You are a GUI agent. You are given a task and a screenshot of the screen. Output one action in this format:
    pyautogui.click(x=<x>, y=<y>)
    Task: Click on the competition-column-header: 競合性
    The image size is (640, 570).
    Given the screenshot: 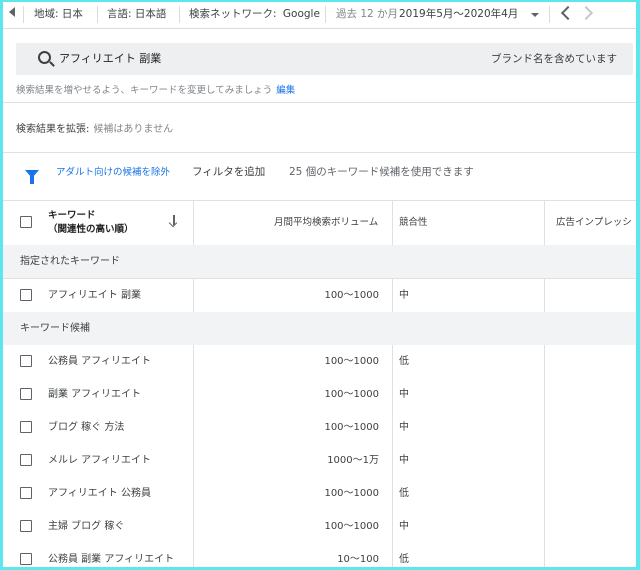 What is the action you would take?
    pyautogui.click(x=413, y=223)
    